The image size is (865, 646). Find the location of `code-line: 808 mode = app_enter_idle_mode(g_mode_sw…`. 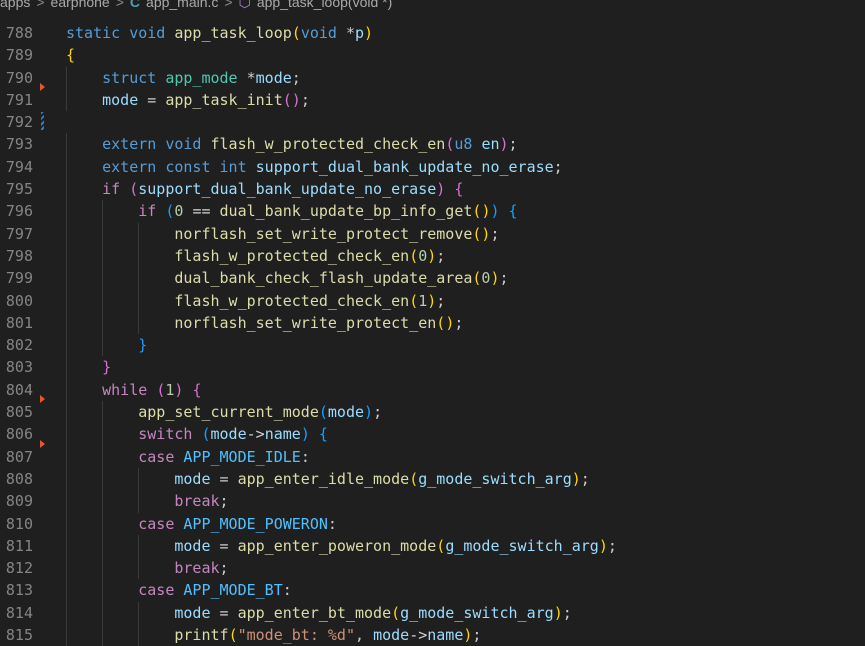

code-line: 808 mode = app_enter_idle_mode(g_mode_sw… is located at coordinates (432, 479).